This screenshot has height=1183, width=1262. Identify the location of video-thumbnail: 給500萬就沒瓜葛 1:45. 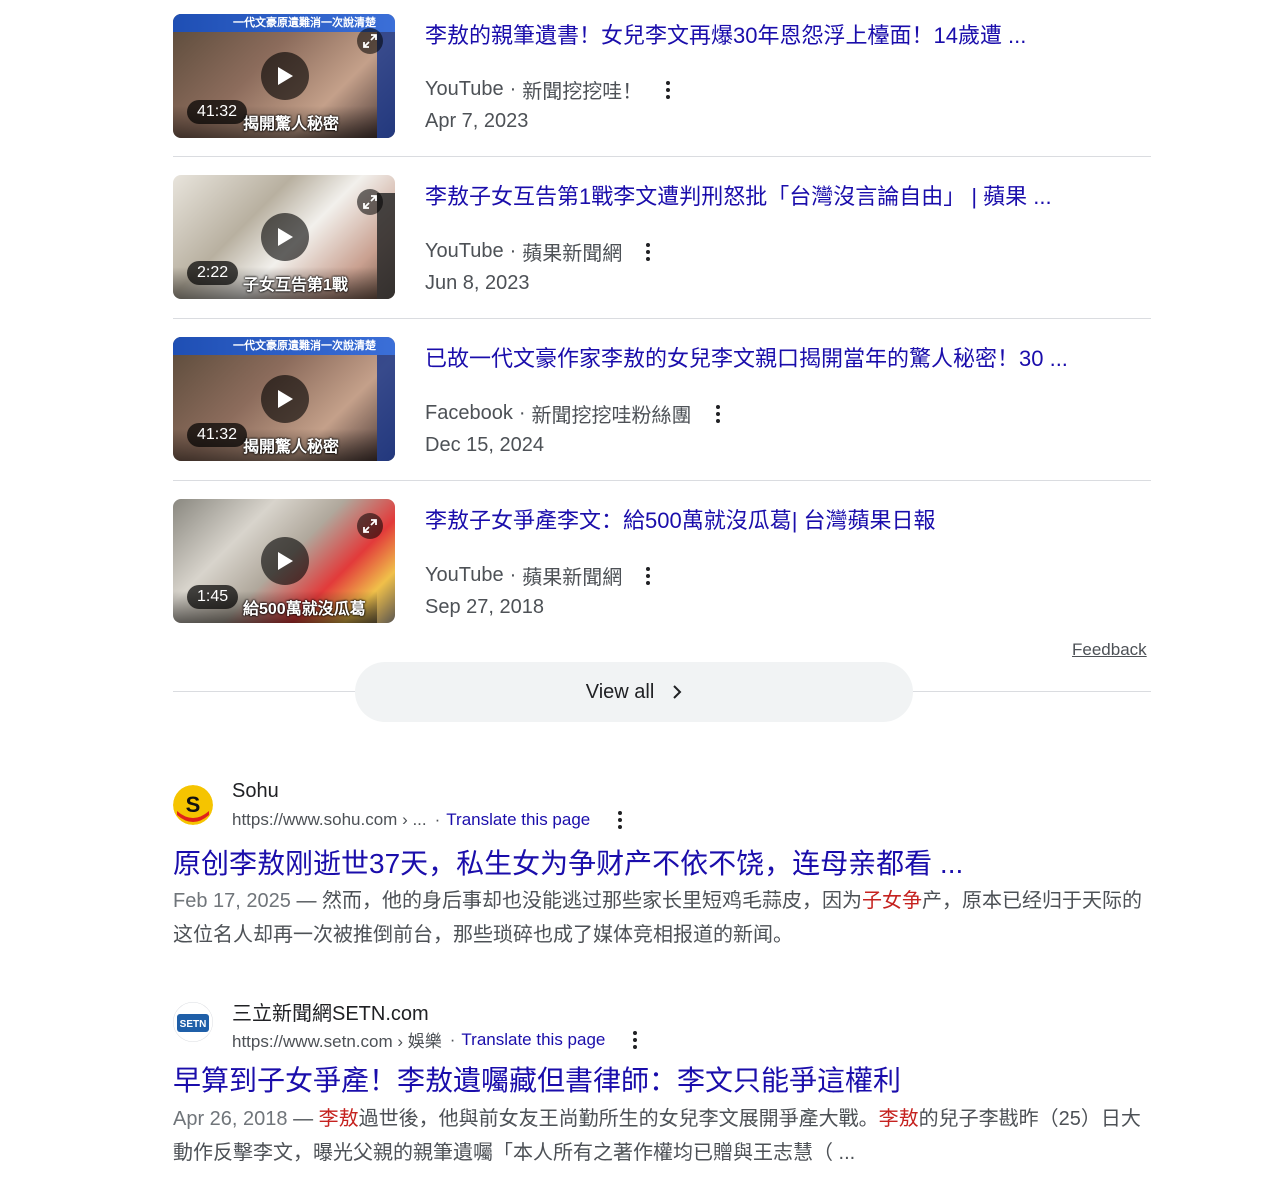
(284, 561).